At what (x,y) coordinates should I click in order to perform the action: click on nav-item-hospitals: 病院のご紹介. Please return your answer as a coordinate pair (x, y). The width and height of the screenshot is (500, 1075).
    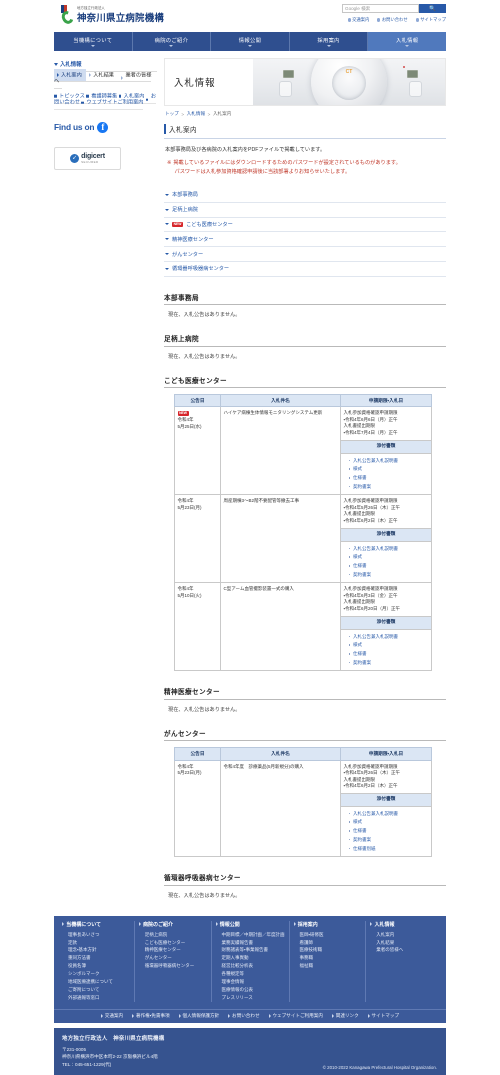
    Looking at the image, I should click on (172, 41).